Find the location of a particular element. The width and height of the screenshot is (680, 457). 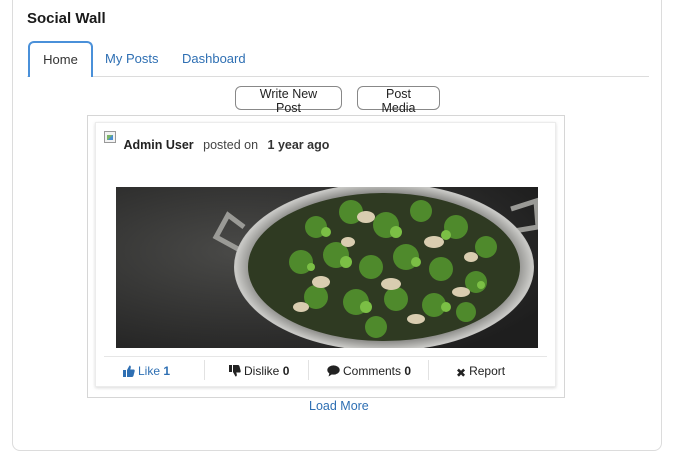

post-author: Admin User is located at coordinates (158, 145).